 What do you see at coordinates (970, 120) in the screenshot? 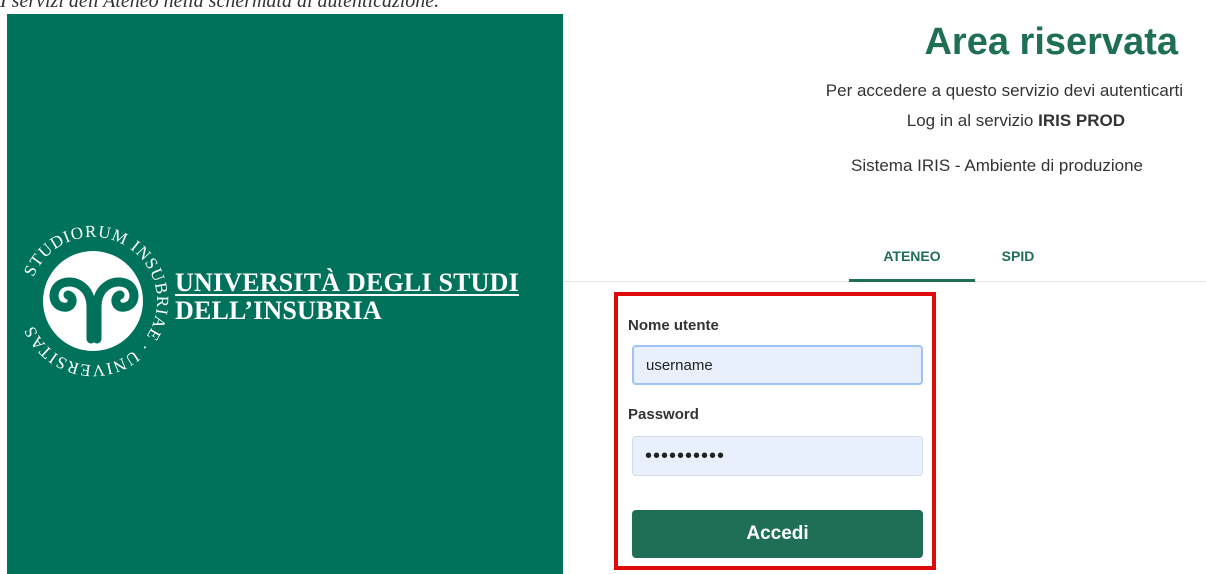
I see `service-prefix: Log in al servizio` at bounding box center [970, 120].